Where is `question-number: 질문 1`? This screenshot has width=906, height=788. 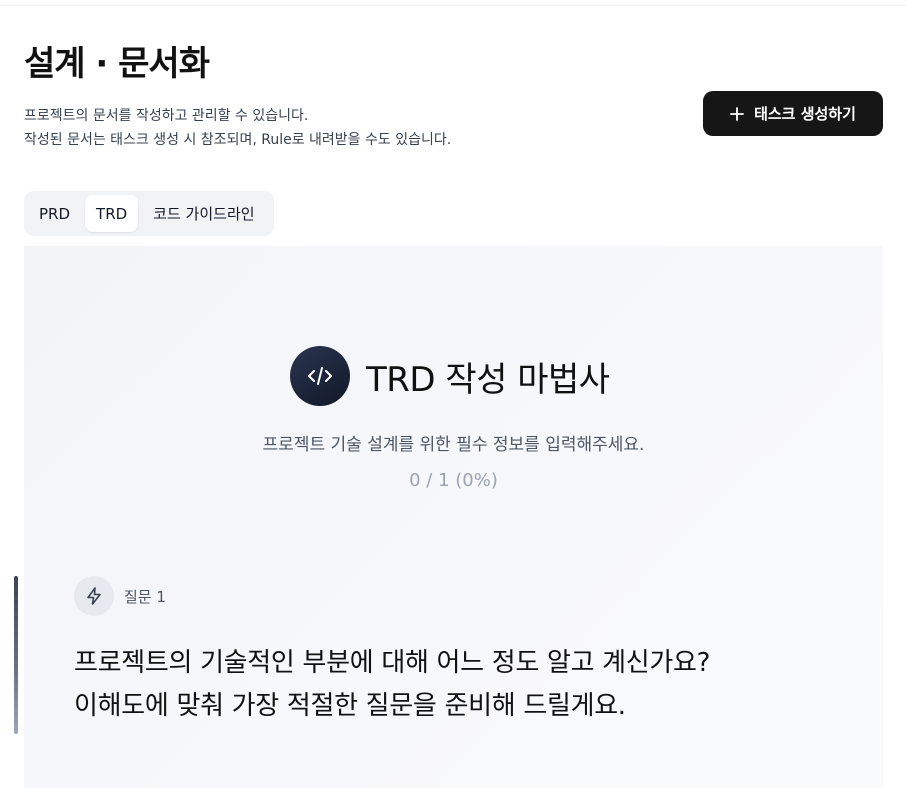
question-number: 질문 1 is located at coordinates (145, 596).